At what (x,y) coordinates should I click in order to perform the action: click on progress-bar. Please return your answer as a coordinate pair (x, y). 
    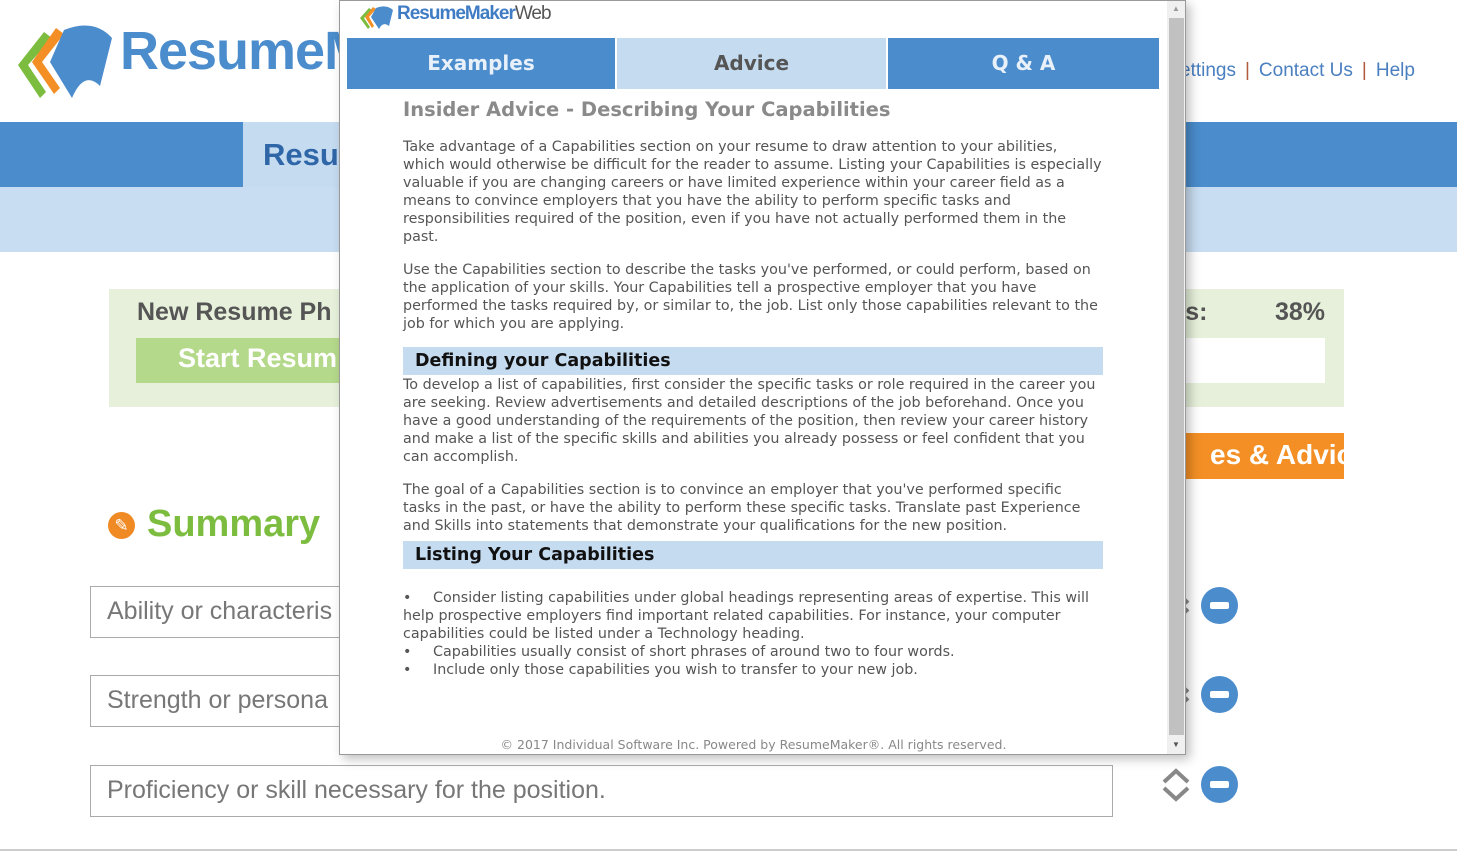
    Looking at the image, I should click on (1255, 360).